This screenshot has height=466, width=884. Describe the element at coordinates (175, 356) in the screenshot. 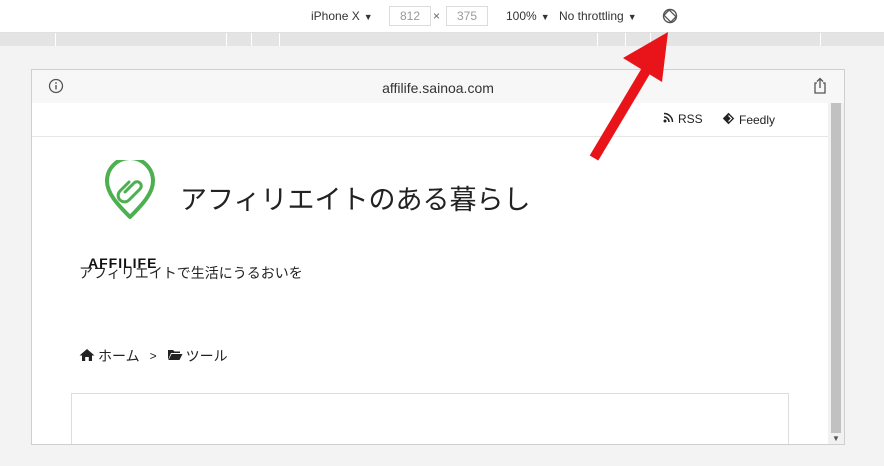

I see `folder-icon` at that location.